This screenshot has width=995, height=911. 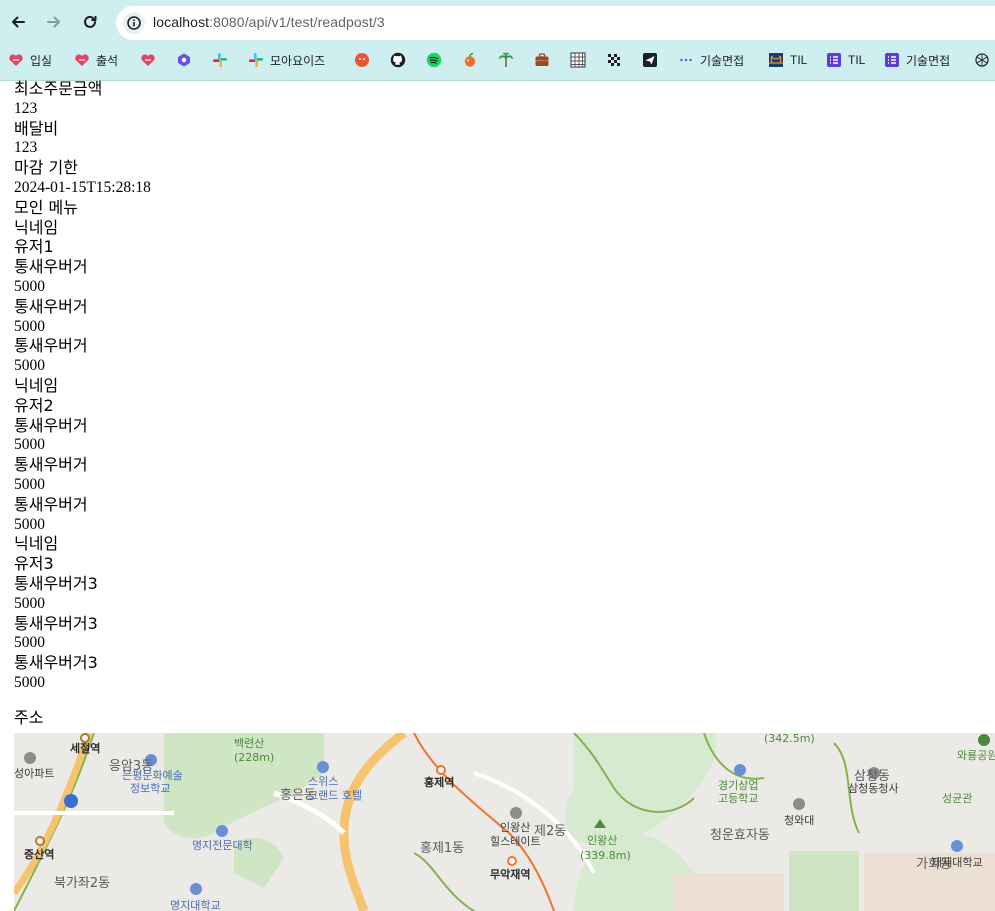 I want to click on delivery-fee-label: 배달비, so click(x=36, y=128).